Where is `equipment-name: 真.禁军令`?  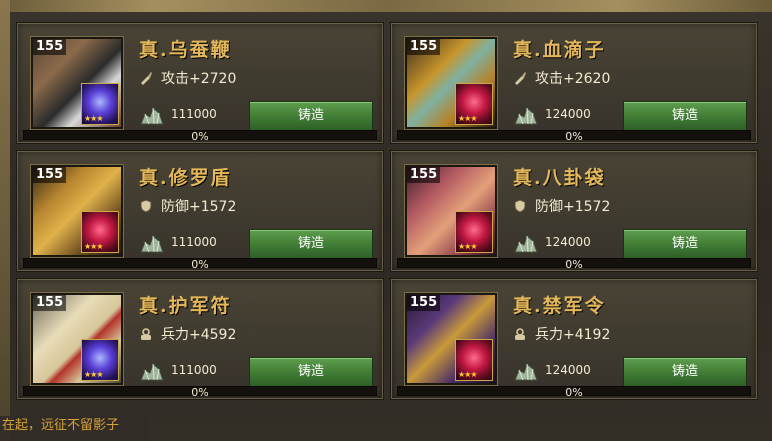
equipment-name: 真.禁军令 is located at coordinates (559, 306).